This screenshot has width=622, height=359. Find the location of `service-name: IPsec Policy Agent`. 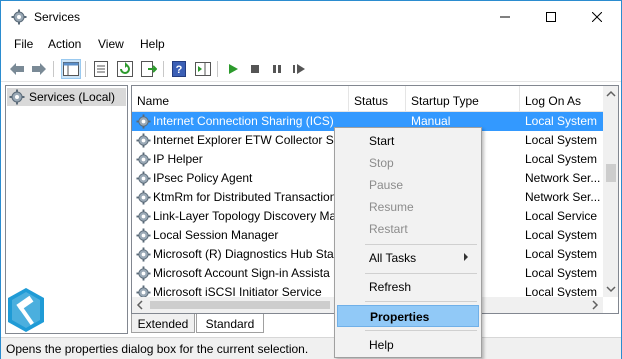

service-name: IPsec Policy Agent is located at coordinates (203, 178).